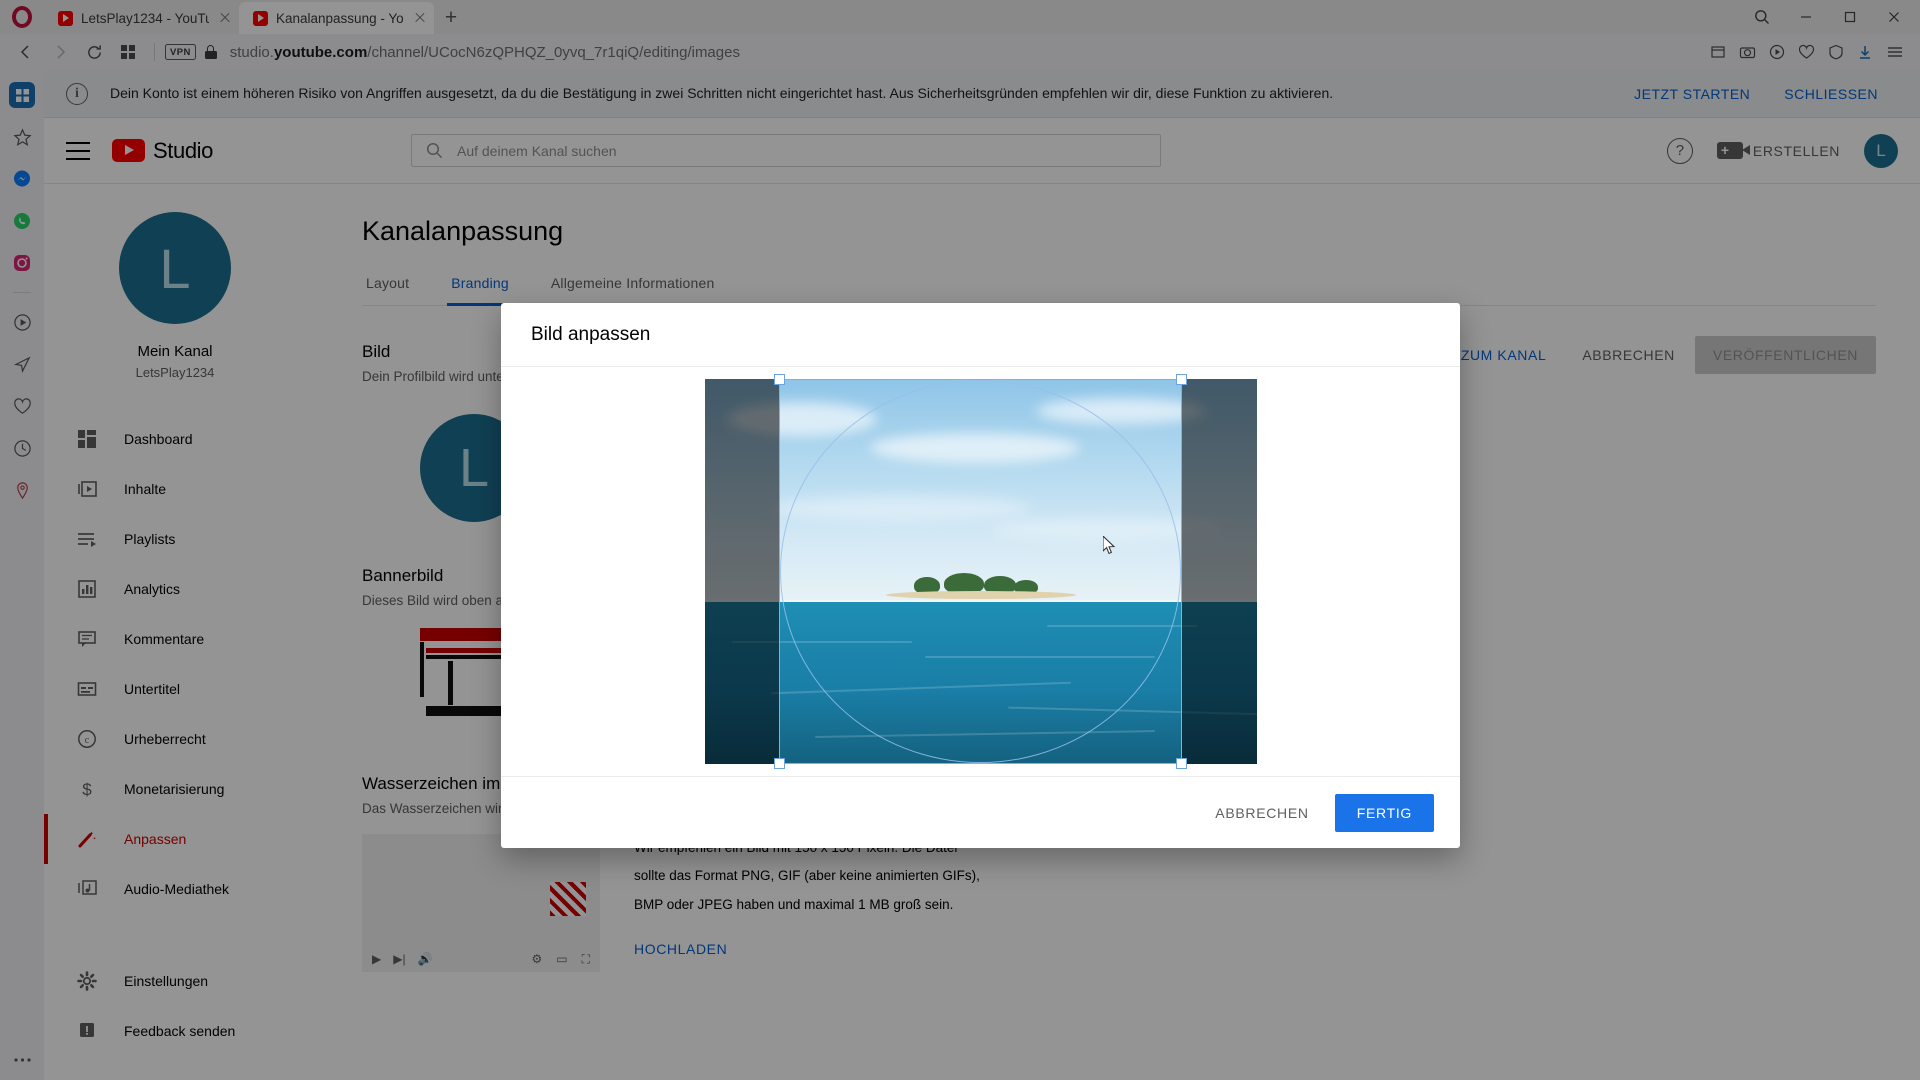  I want to click on crop-stage, so click(980, 571).